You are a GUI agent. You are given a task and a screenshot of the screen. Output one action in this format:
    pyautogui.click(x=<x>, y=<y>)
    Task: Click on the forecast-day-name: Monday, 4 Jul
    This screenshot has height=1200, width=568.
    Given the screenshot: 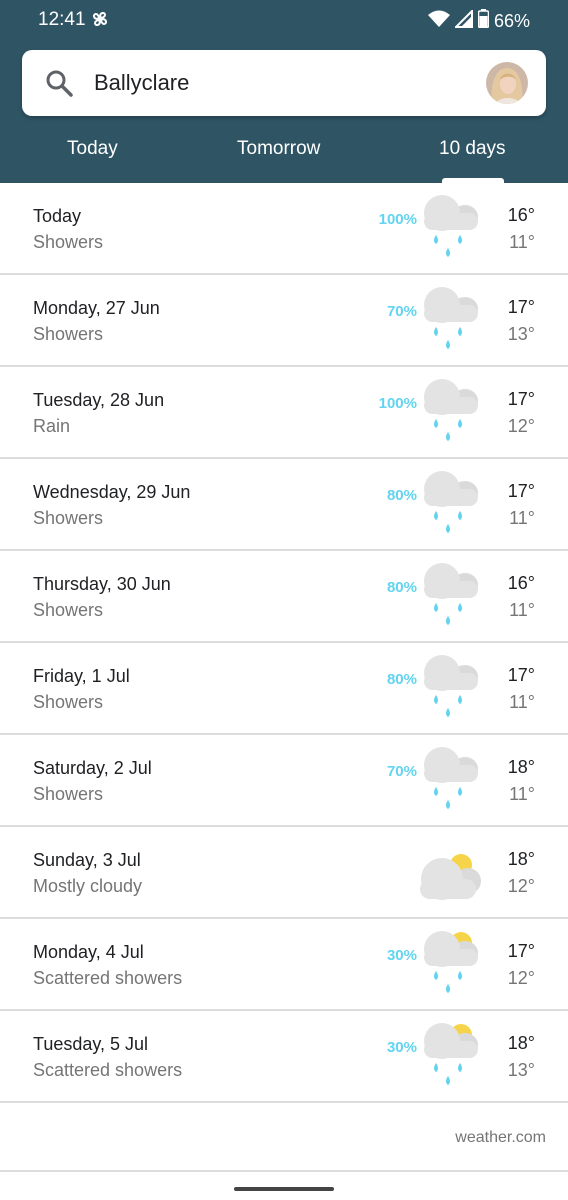 What is the action you would take?
    pyautogui.click(x=88, y=952)
    